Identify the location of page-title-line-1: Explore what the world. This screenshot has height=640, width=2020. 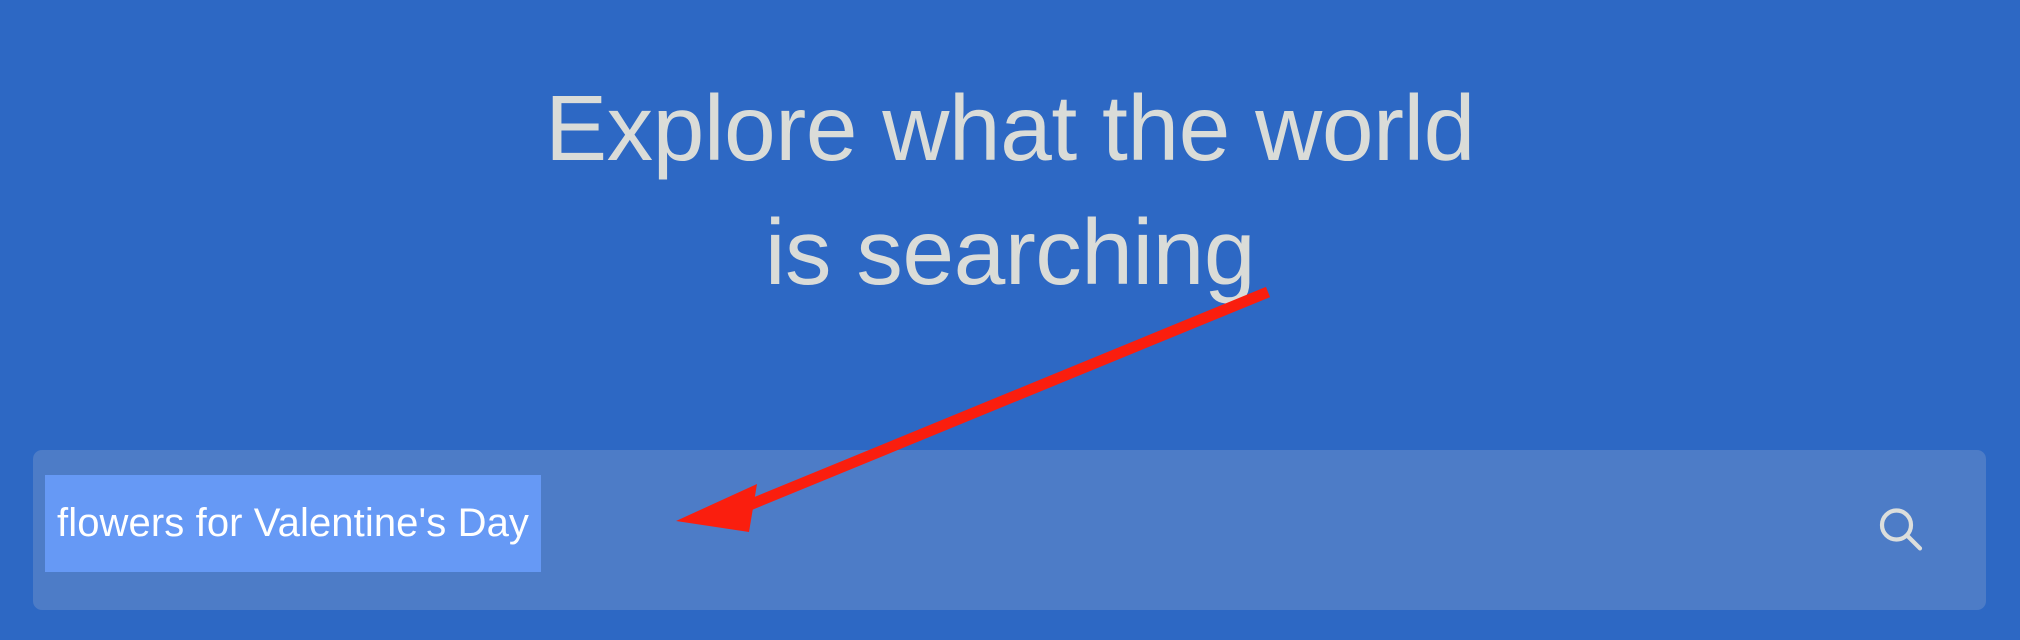
(1010, 128).